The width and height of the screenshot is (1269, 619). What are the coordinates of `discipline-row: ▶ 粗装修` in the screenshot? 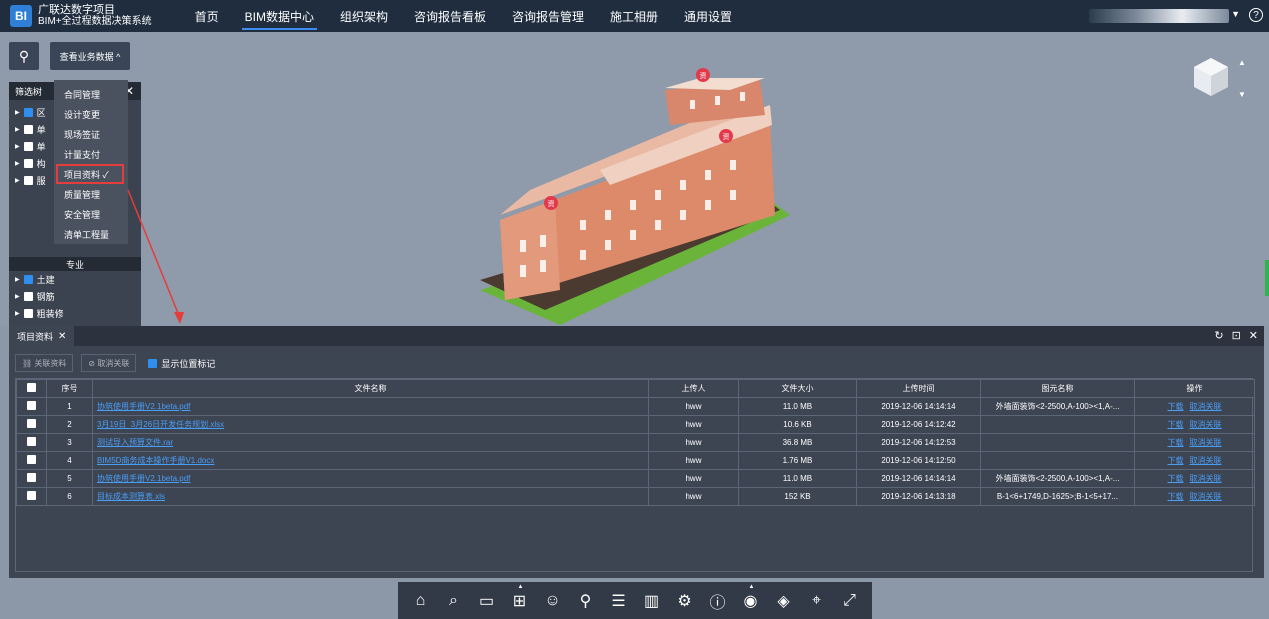 It's located at (75, 313).